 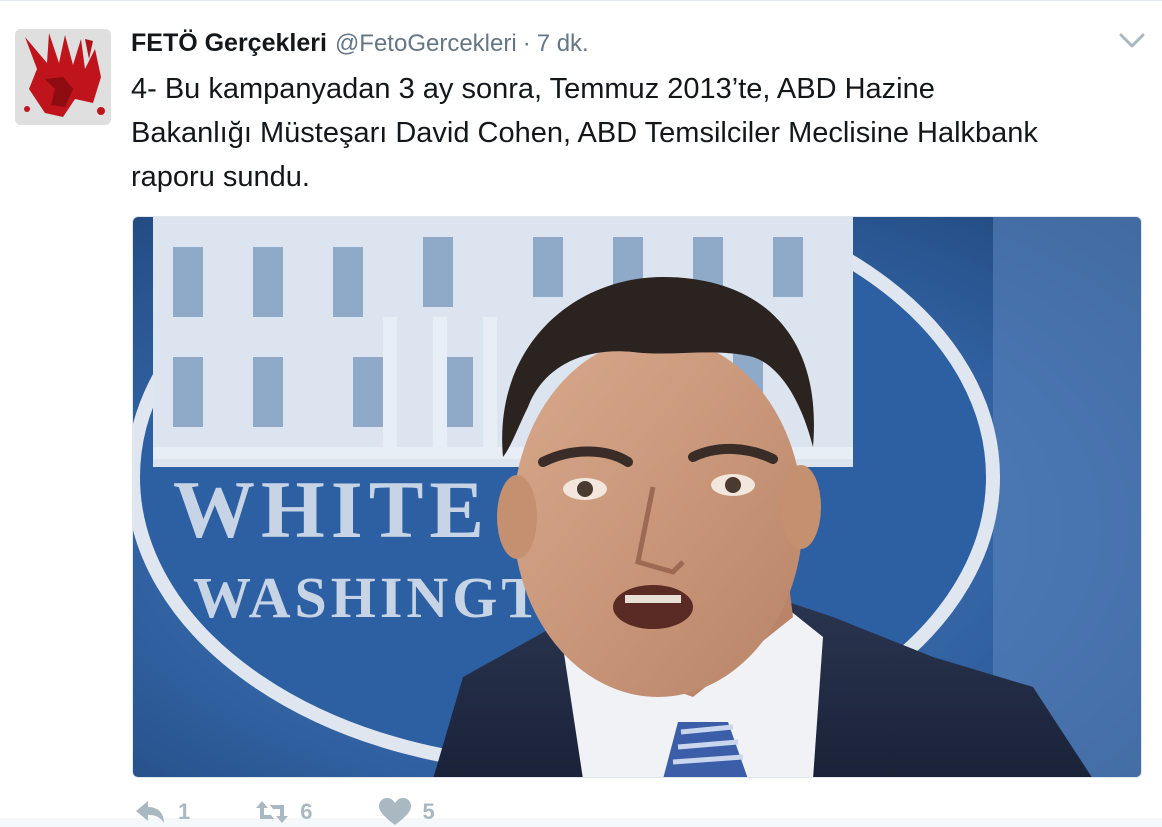 What do you see at coordinates (563, 44) in the screenshot?
I see `tweet-timestamp: 7 dk.` at bounding box center [563, 44].